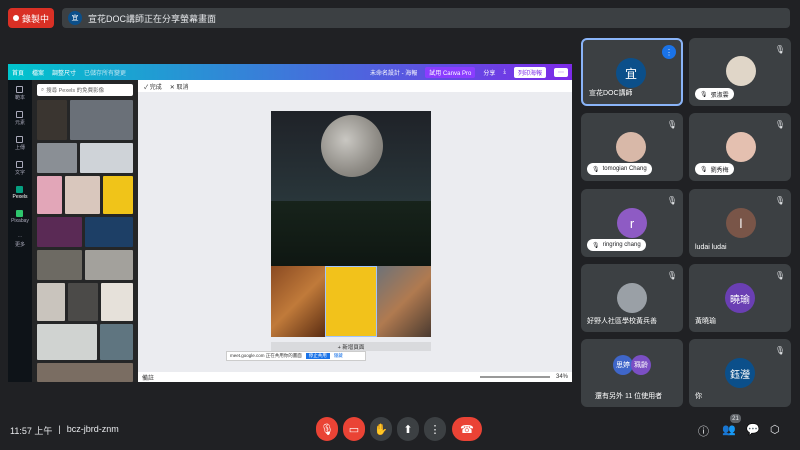 This screenshot has width=800, height=450. I want to click on participant-tile: 宜 ⋮ 宣花DOC講師, so click(632, 72).